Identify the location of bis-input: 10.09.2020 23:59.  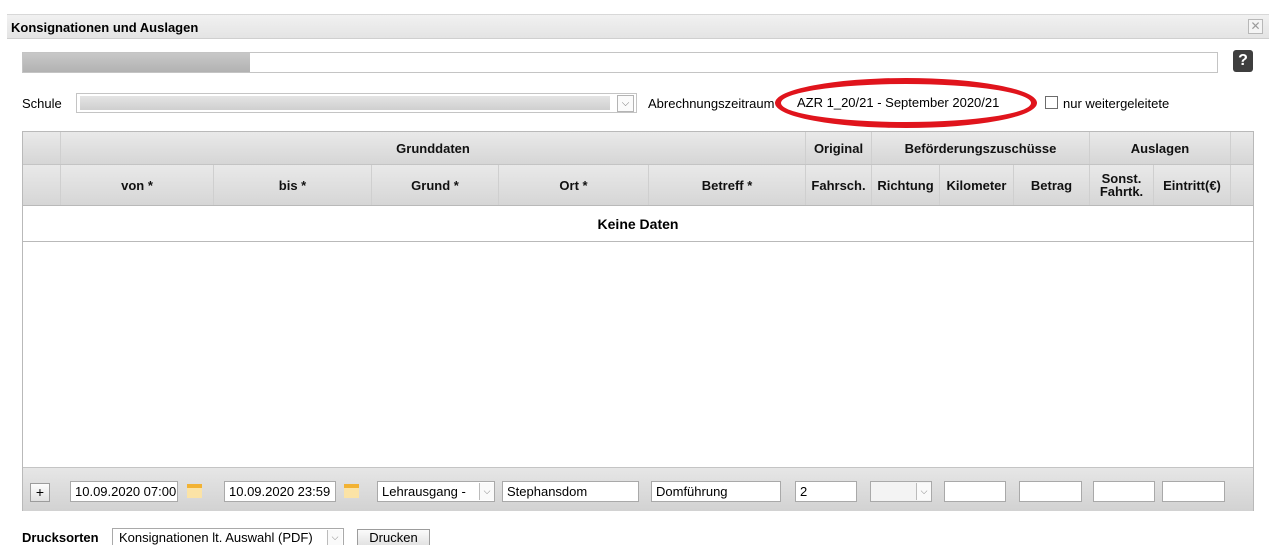
(280, 491).